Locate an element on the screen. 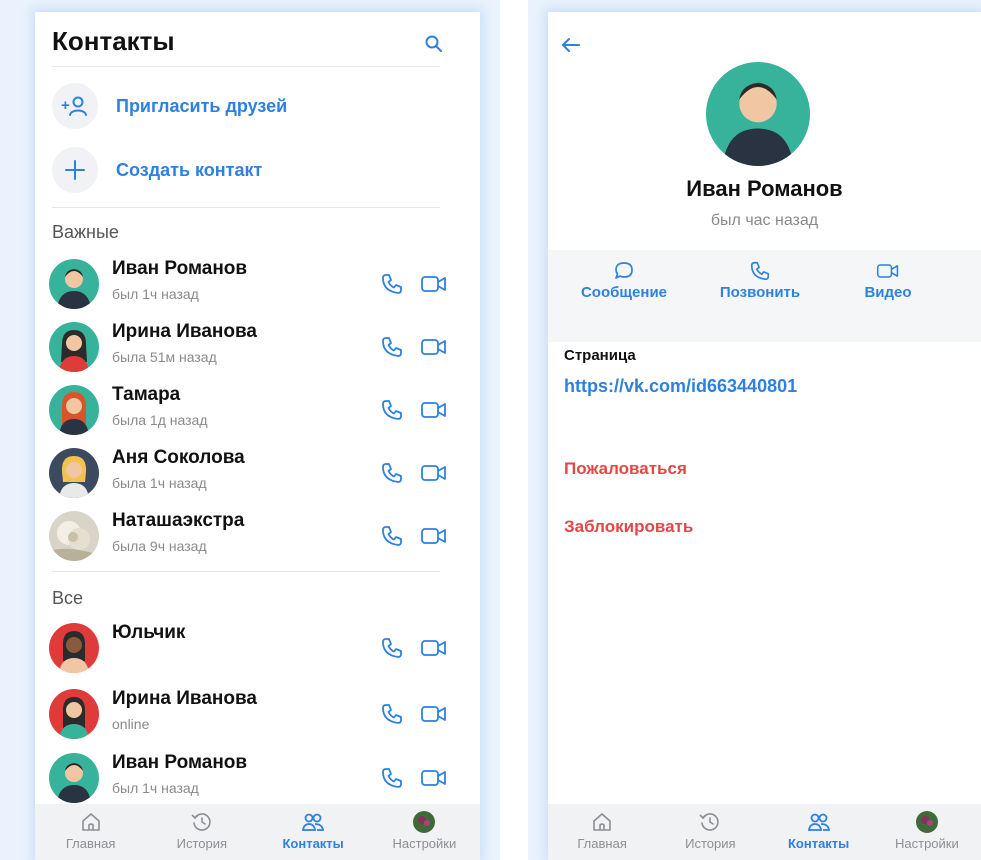 The width and height of the screenshot is (981, 860). create-contact-button: Создать контакт is located at coordinates (157, 170).